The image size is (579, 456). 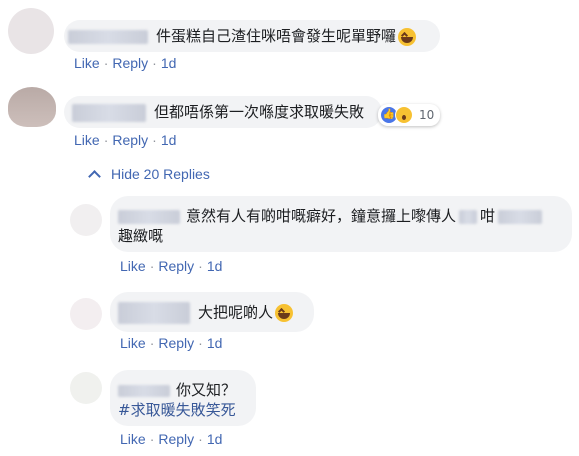 I want to click on reply-bubble: 大把呢啲人, so click(x=212, y=312).